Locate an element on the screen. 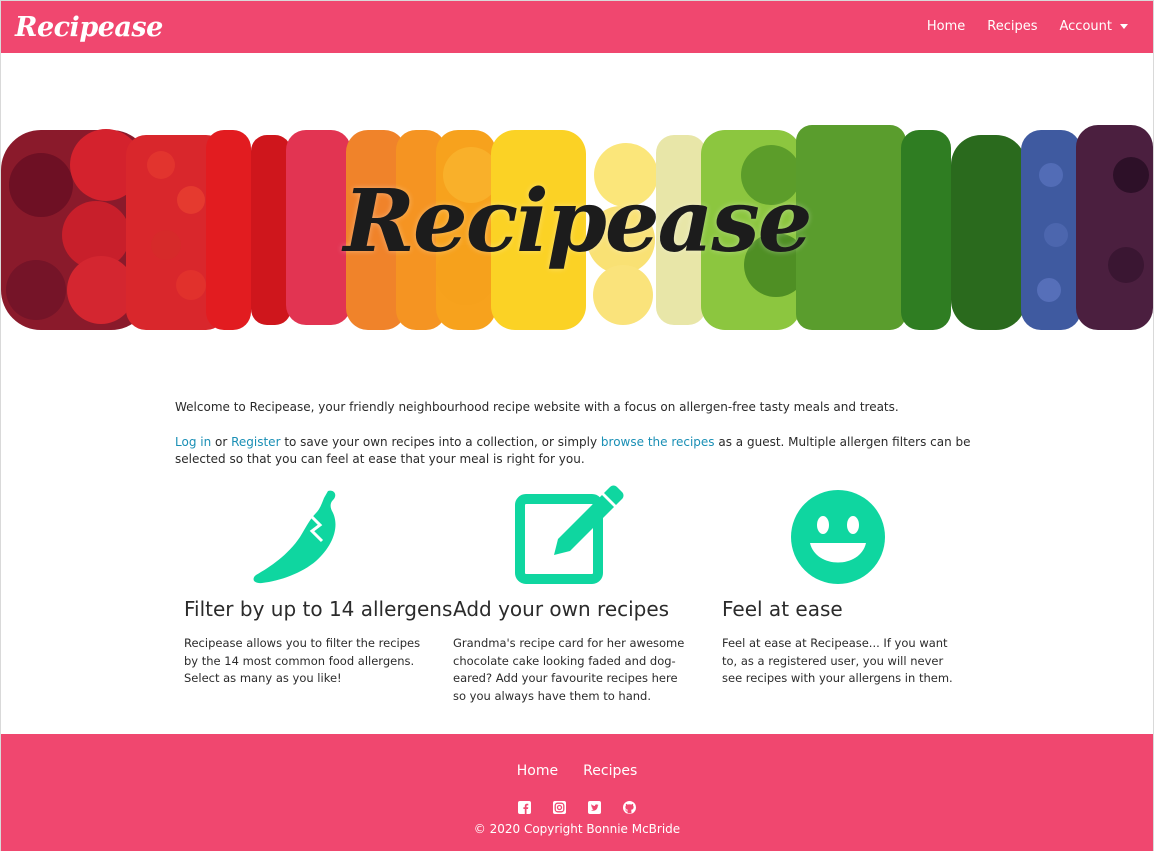 The width and height of the screenshot is (1154, 851). brand-logo: Recipease is located at coordinates (89, 27).